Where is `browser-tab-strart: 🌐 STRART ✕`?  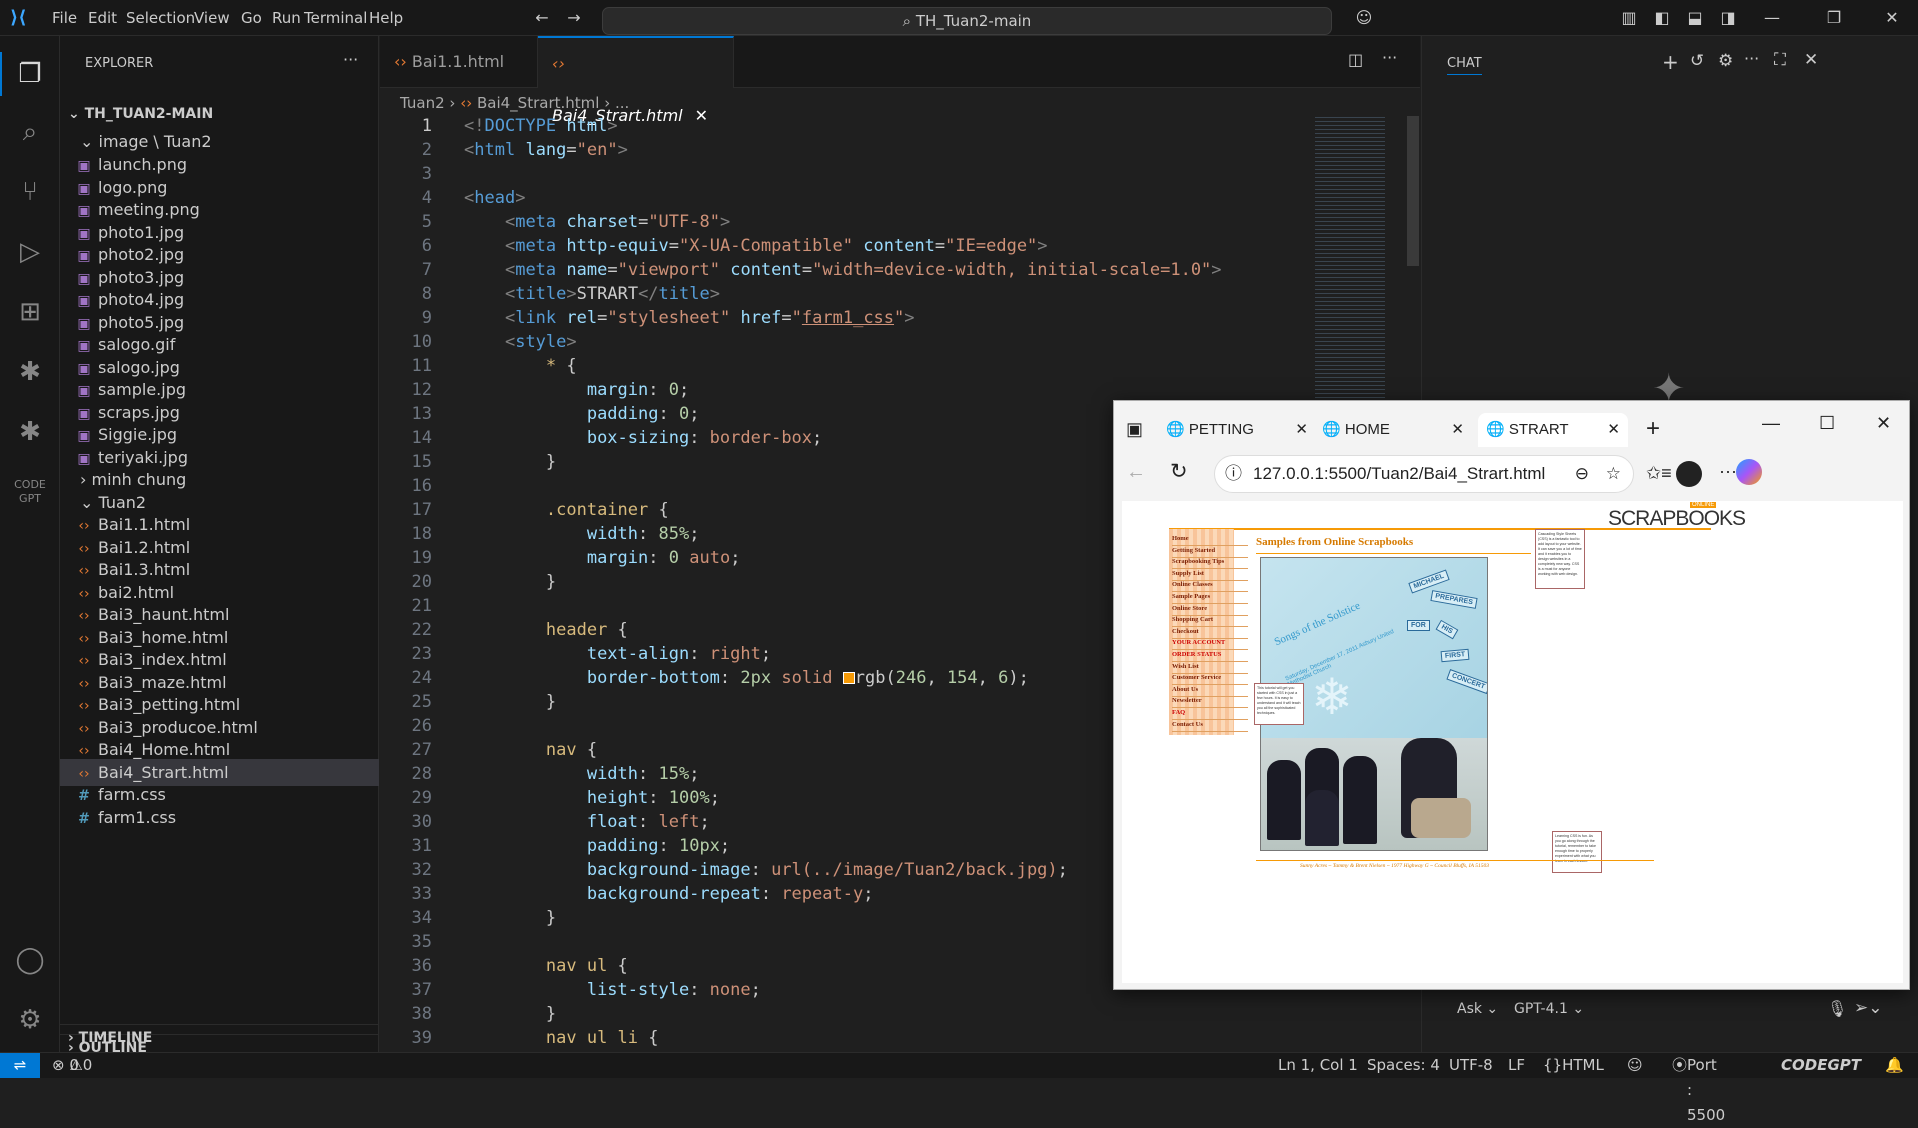 browser-tab-strart: 🌐 STRART ✕ is located at coordinates (1553, 430).